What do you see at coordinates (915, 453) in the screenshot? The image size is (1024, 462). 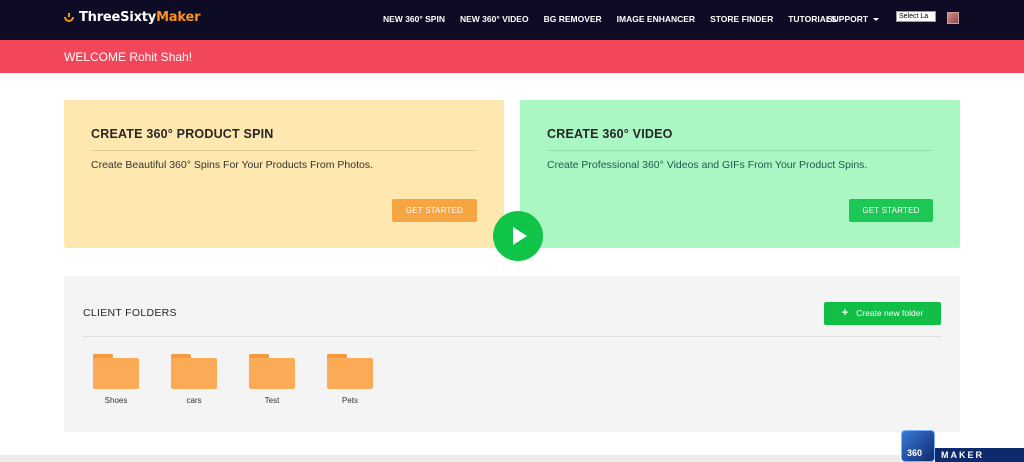 I see `cube-label: 360` at bounding box center [915, 453].